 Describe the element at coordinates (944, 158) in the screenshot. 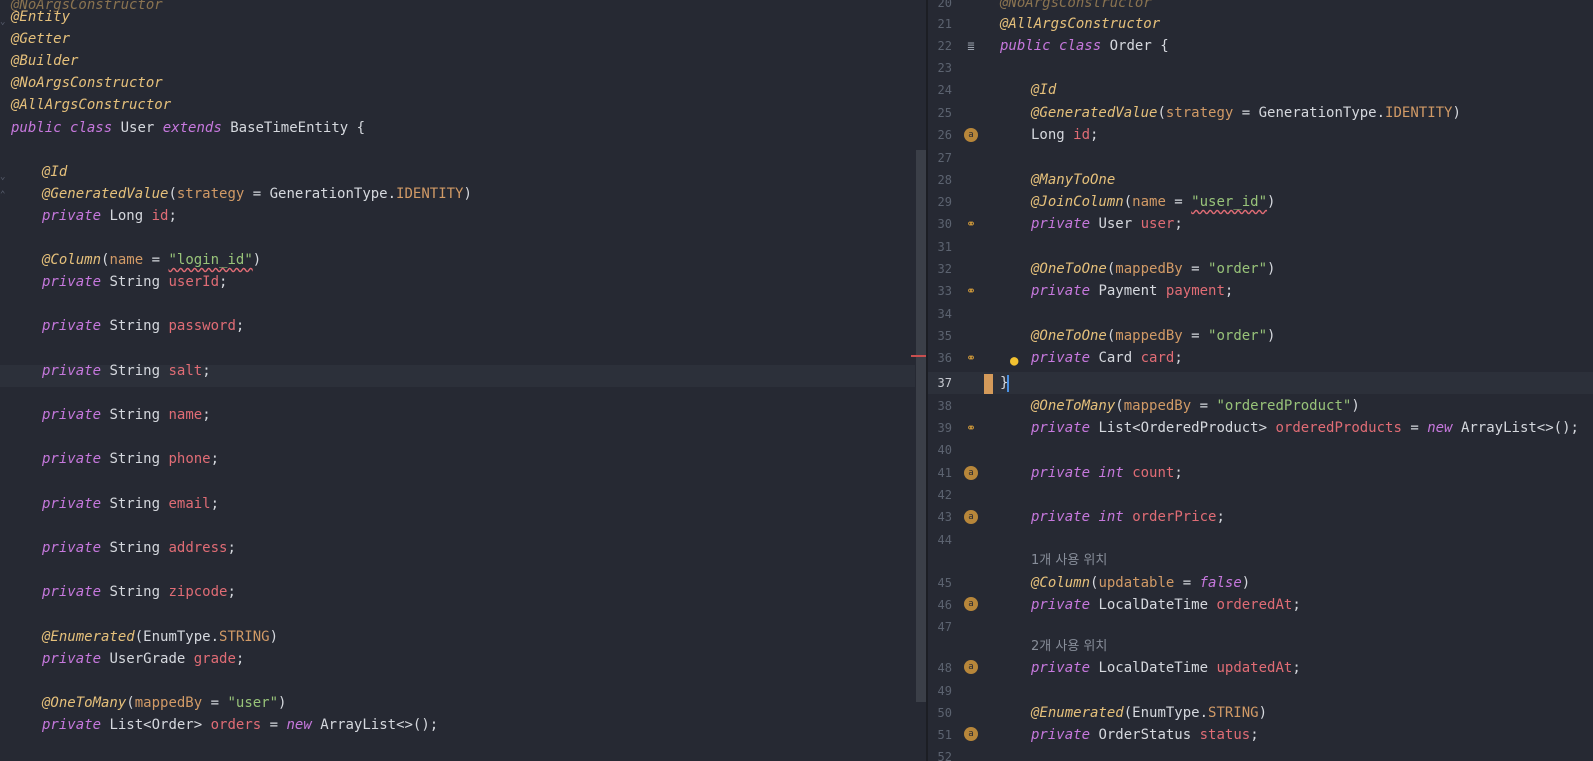

I see `line-number: 27` at that location.